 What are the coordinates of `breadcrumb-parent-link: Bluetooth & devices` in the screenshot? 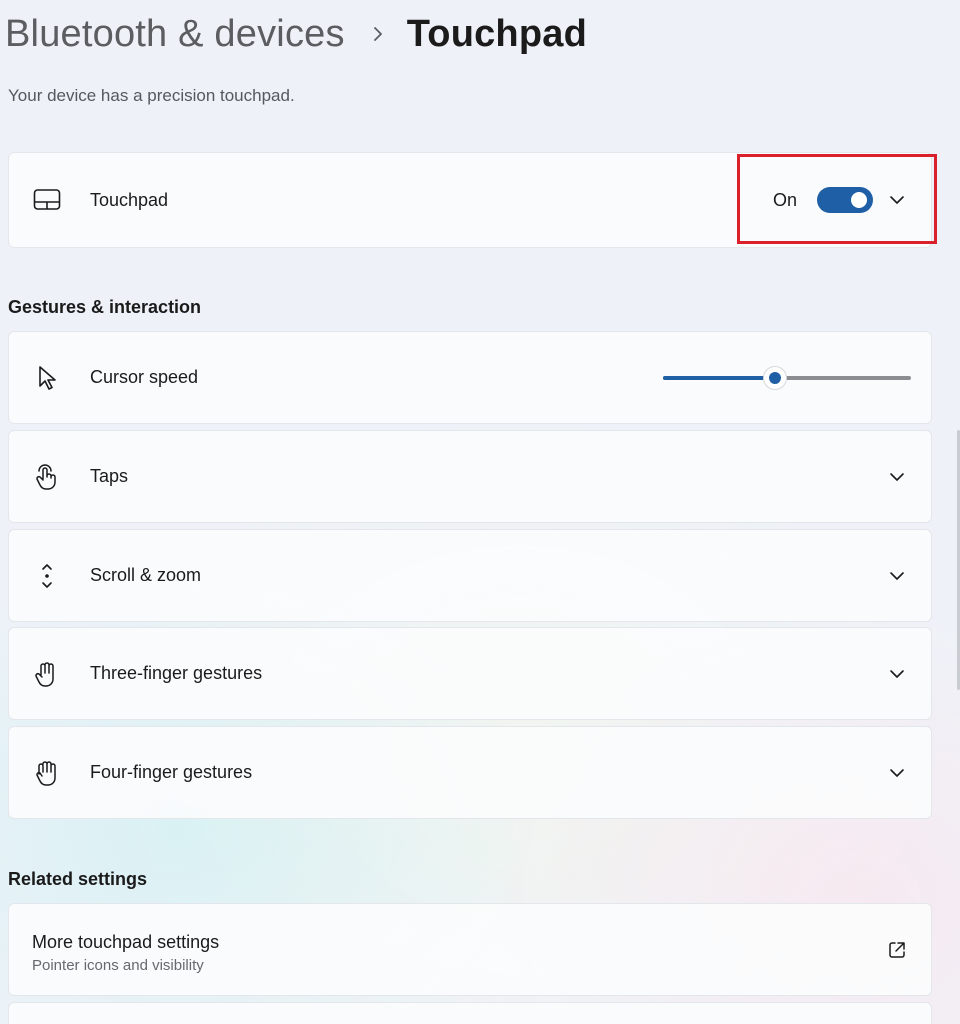 It's located at (175, 34).